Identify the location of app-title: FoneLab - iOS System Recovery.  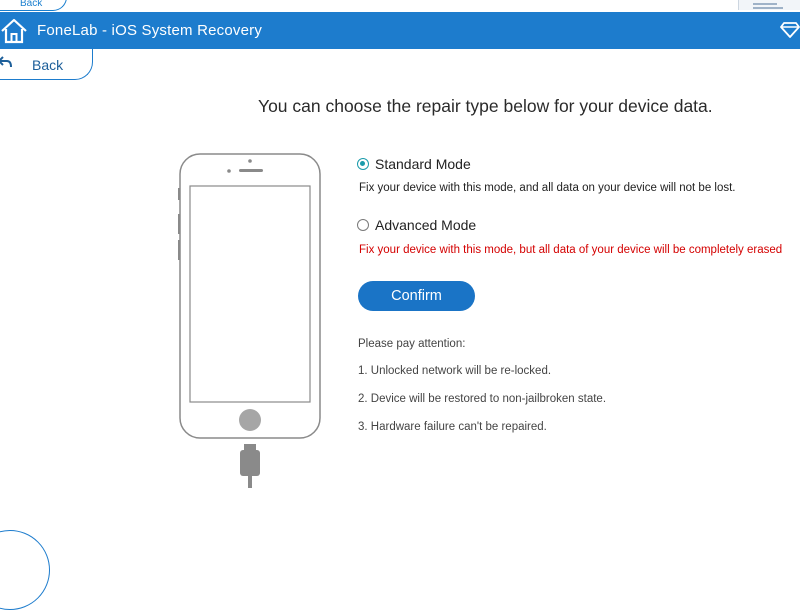
(150, 30).